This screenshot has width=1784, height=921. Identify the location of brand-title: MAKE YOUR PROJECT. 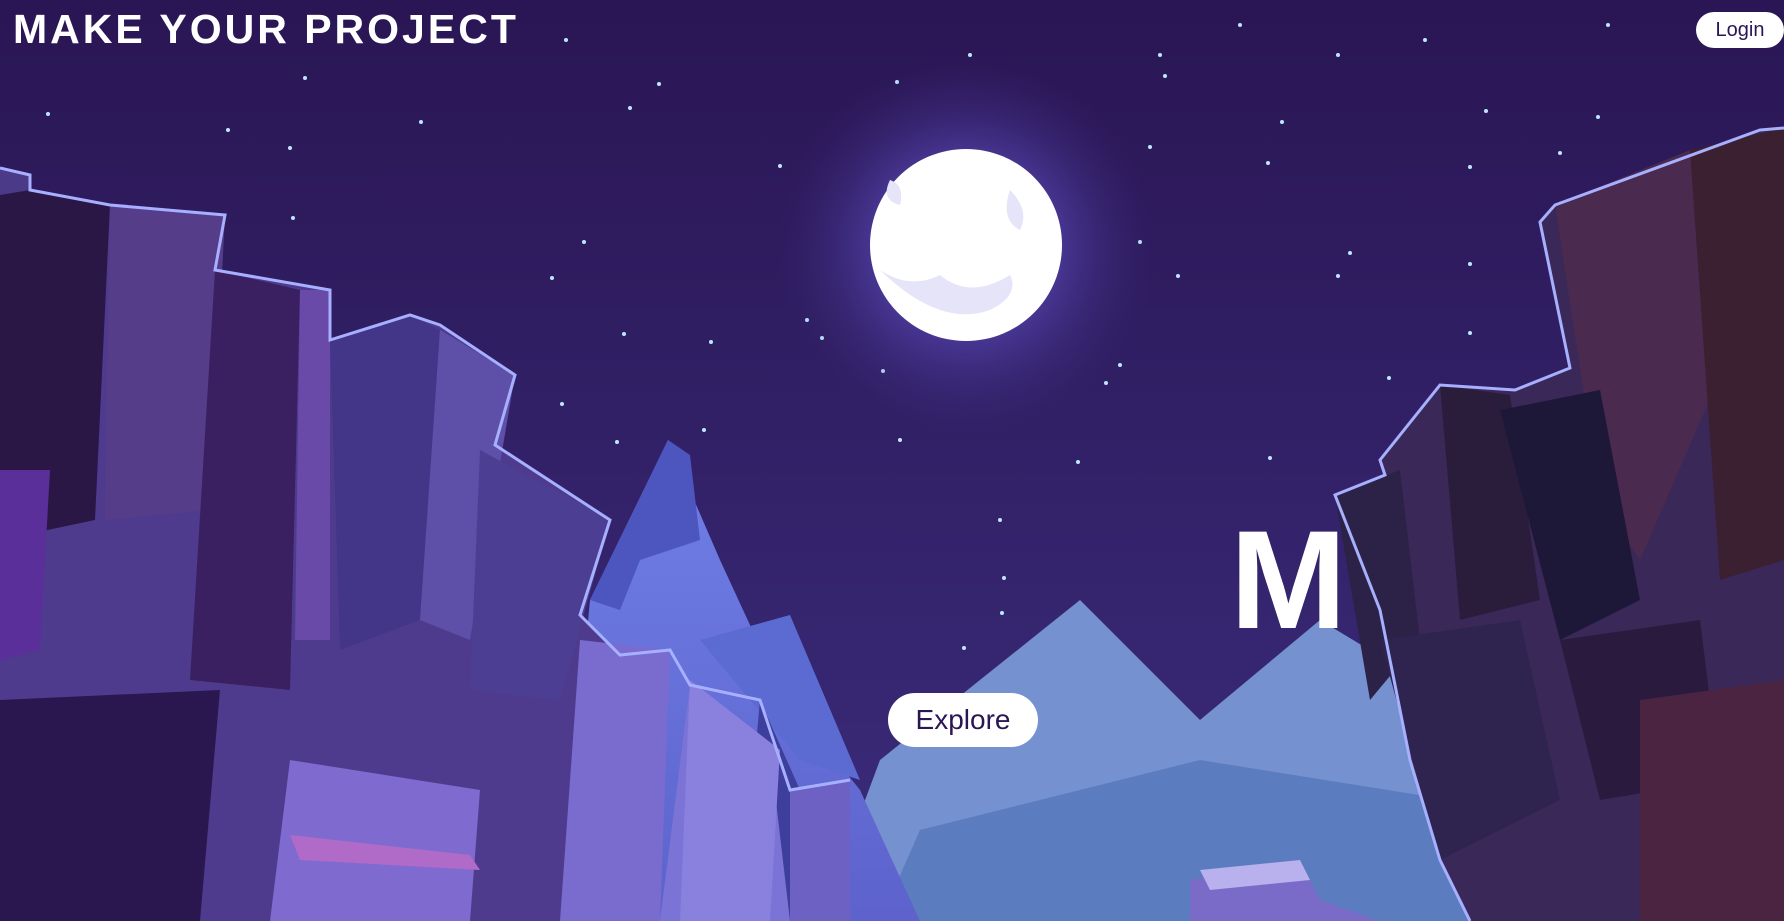
(266, 29).